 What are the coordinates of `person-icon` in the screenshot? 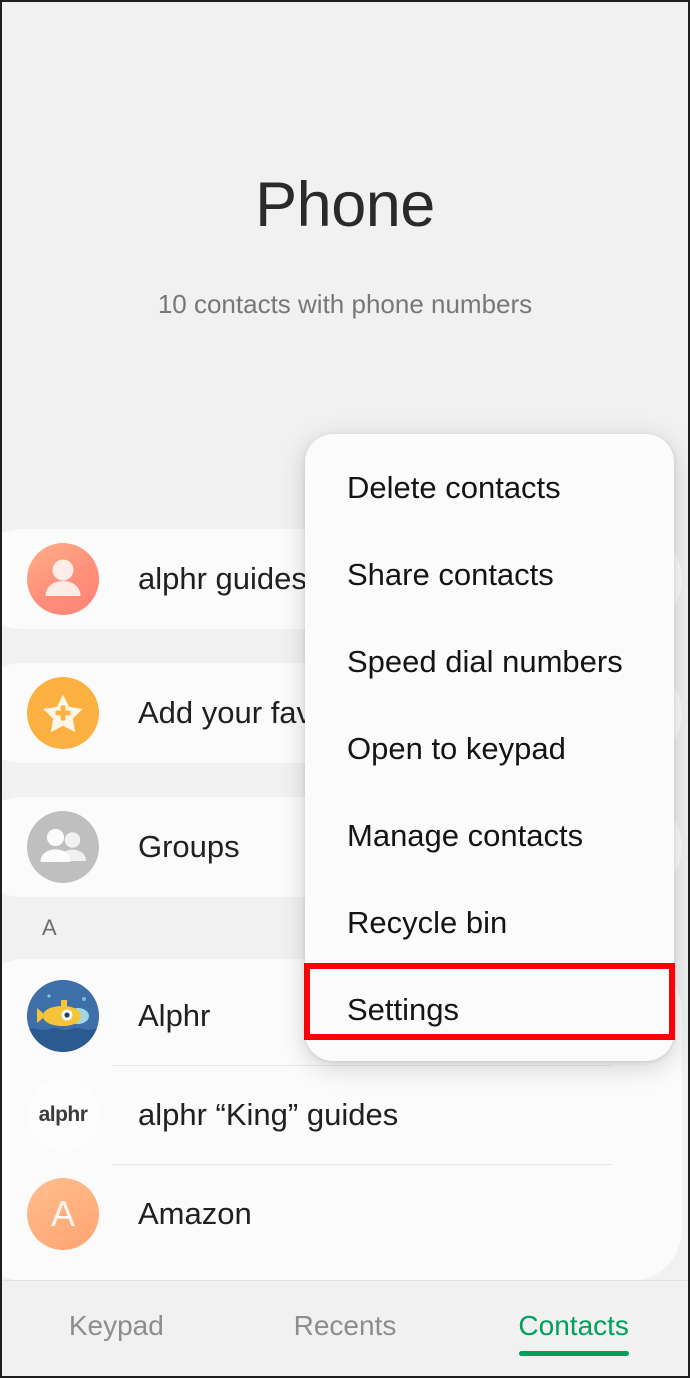 It's located at (63, 579).